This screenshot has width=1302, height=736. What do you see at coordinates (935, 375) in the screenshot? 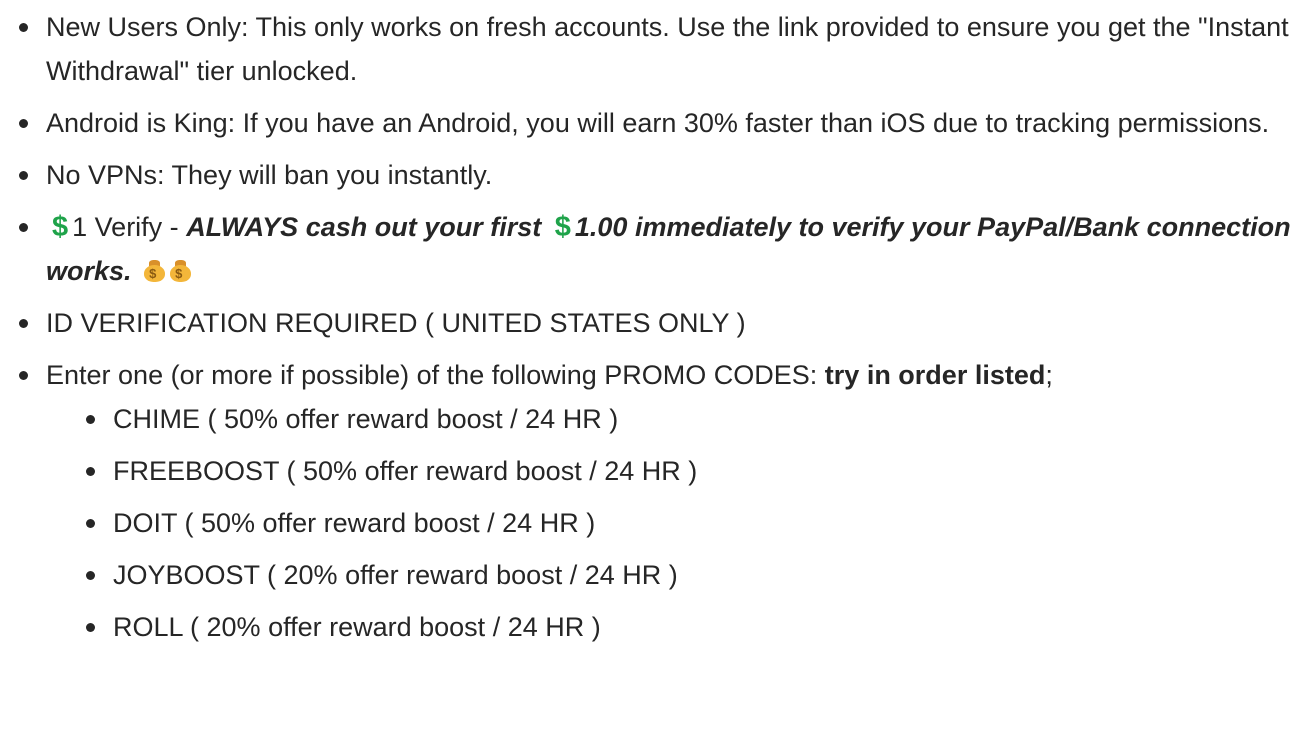
I see `emphasis-text: try in order listed` at bounding box center [935, 375].